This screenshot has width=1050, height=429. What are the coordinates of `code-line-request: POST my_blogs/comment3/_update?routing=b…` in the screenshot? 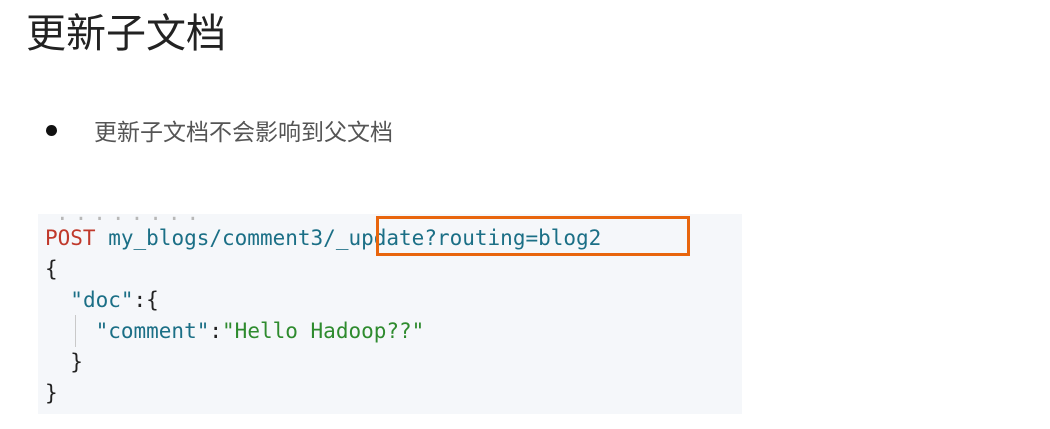 It's located at (323, 238).